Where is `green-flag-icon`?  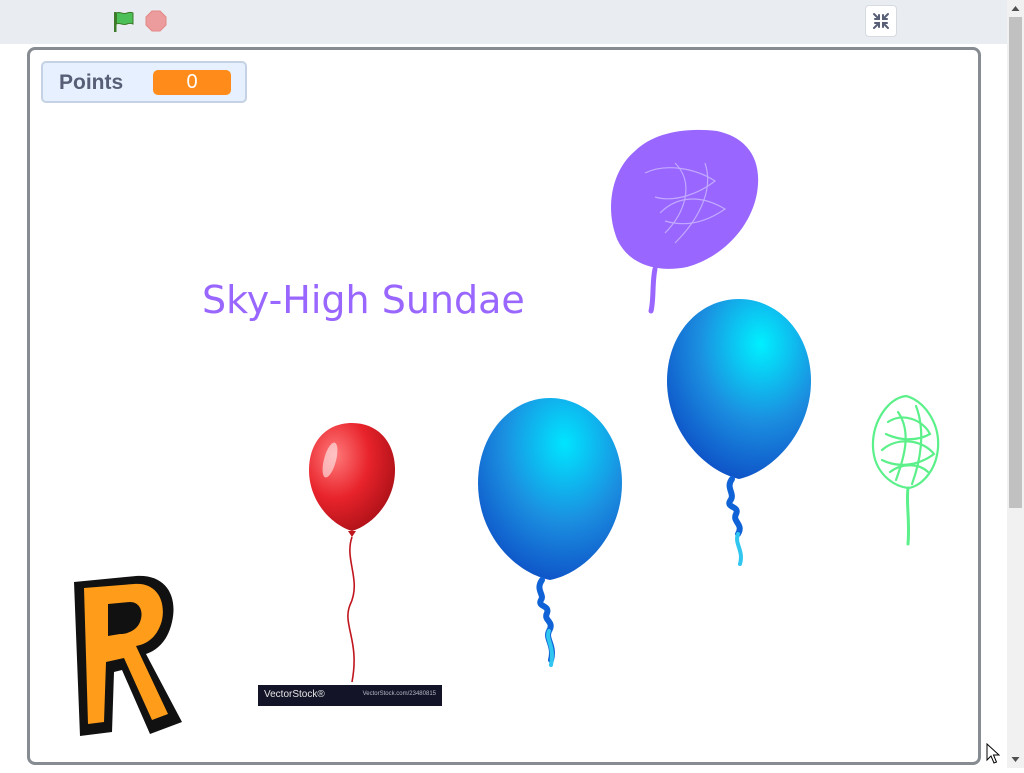
green-flag-icon is located at coordinates (124, 21).